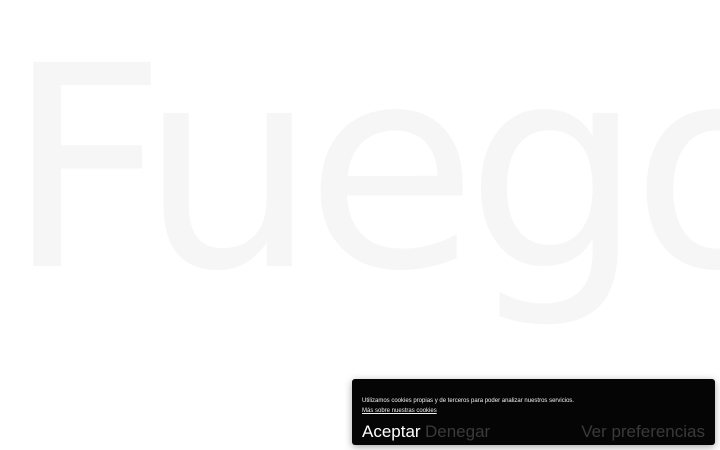 The image size is (720, 450). I want to click on accept-button: Aceptar, so click(391, 432).